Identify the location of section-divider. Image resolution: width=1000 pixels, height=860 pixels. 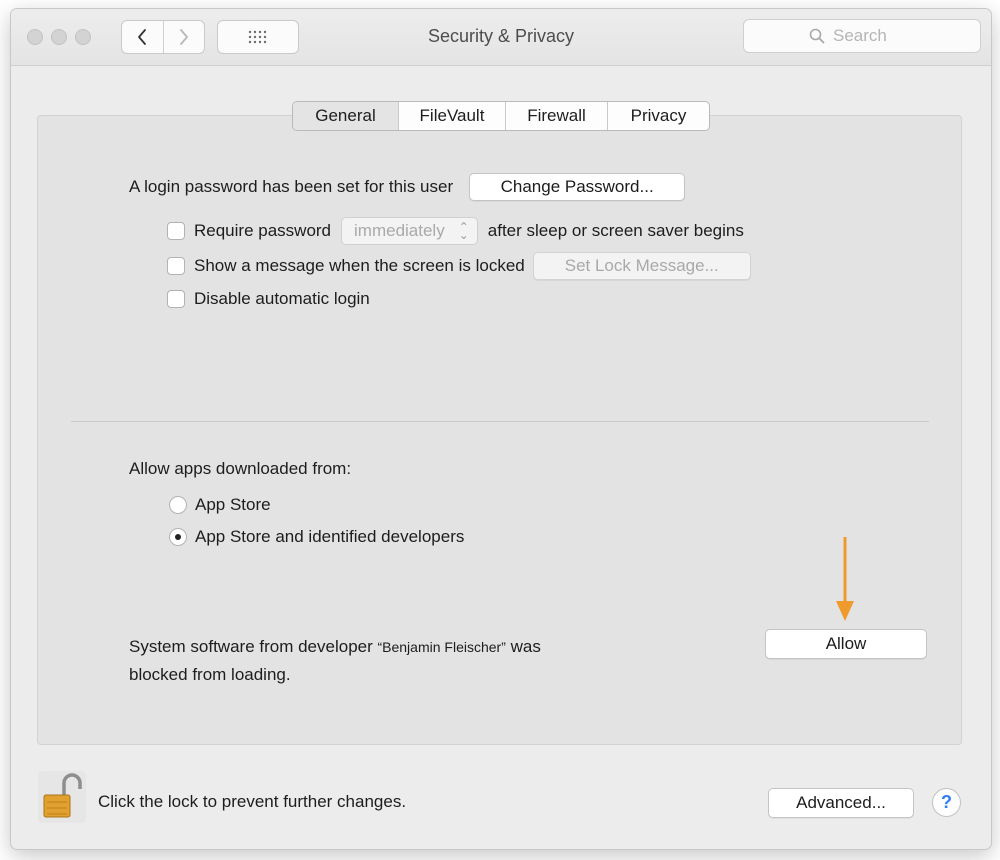
(500, 421).